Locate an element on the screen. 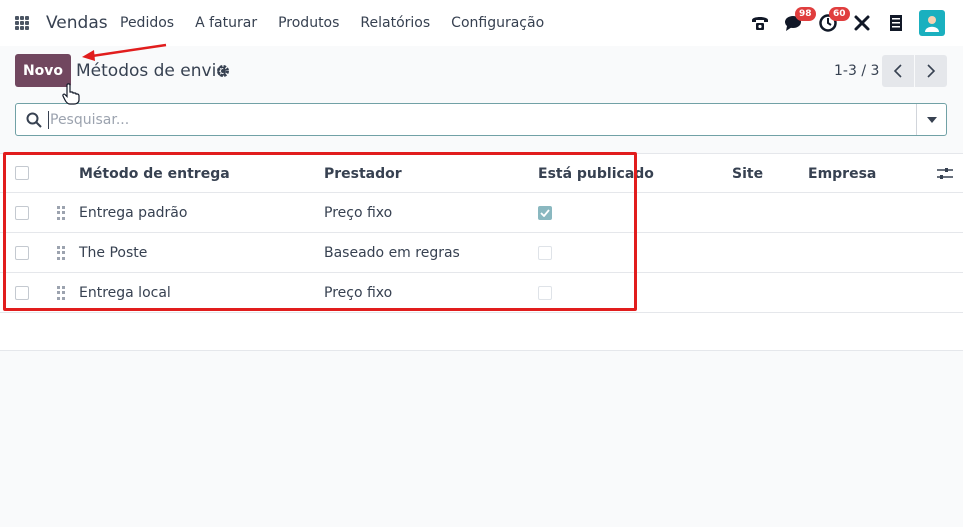  provider-cell: Baseado em regras is located at coordinates (392, 253).